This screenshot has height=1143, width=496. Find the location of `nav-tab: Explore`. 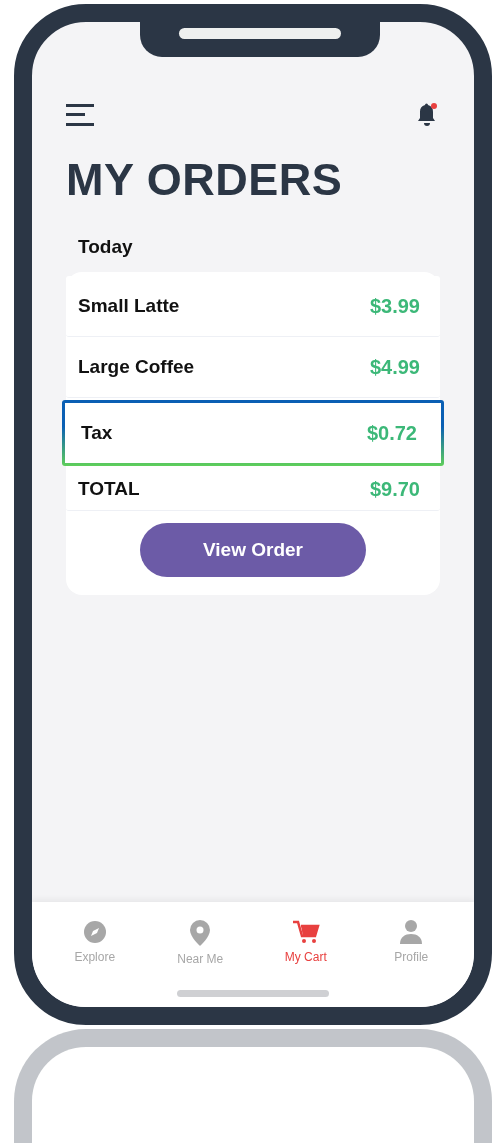

nav-tab: Explore is located at coordinates (94, 943).